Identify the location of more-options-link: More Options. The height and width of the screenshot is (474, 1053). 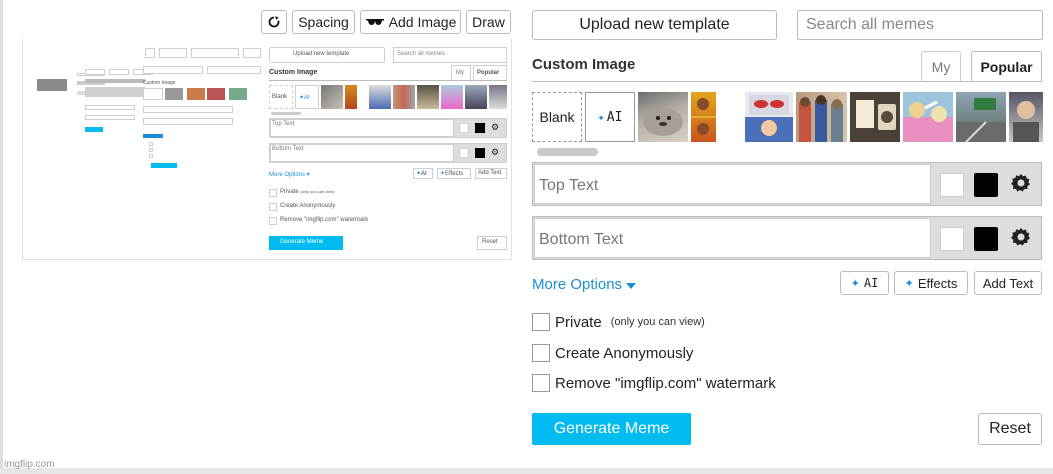
(584, 284).